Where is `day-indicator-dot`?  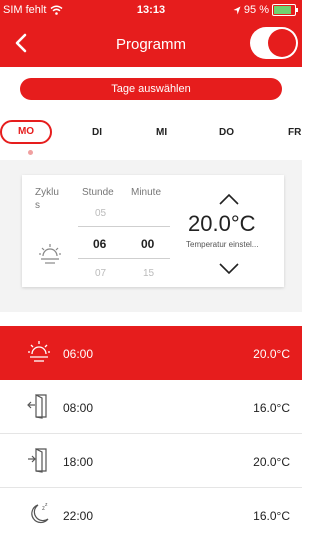
day-indicator-dot is located at coordinates (30, 152).